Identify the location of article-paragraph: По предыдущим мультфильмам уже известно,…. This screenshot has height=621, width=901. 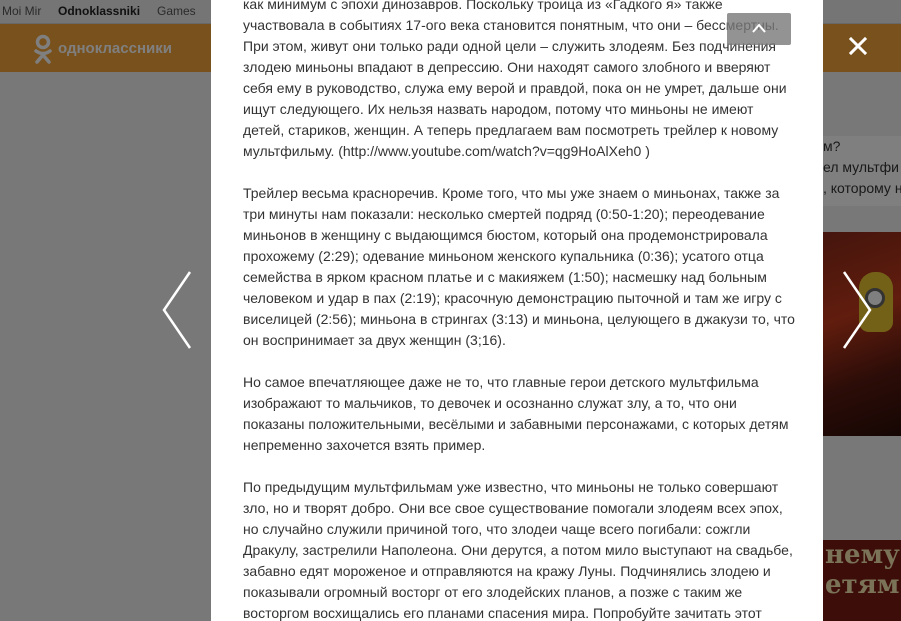
(518, 550).